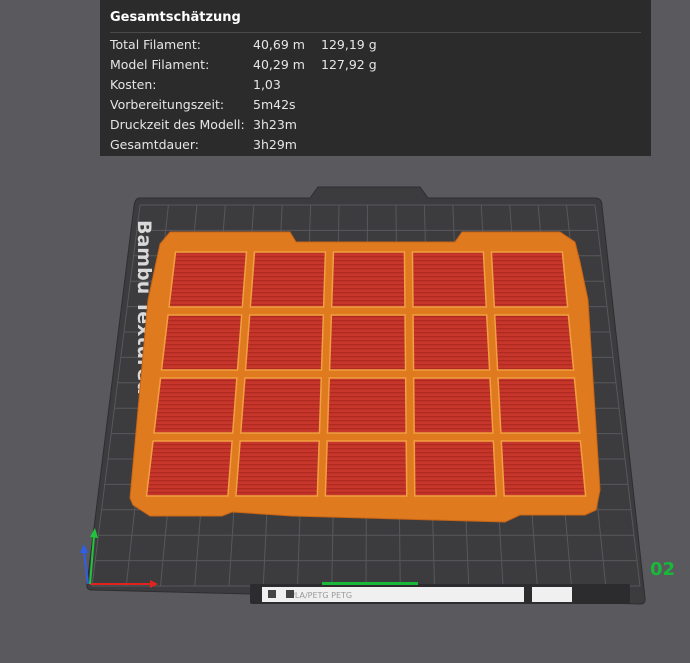  Describe the element at coordinates (662, 569) in the screenshot. I see `plate-number: 02` at that location.